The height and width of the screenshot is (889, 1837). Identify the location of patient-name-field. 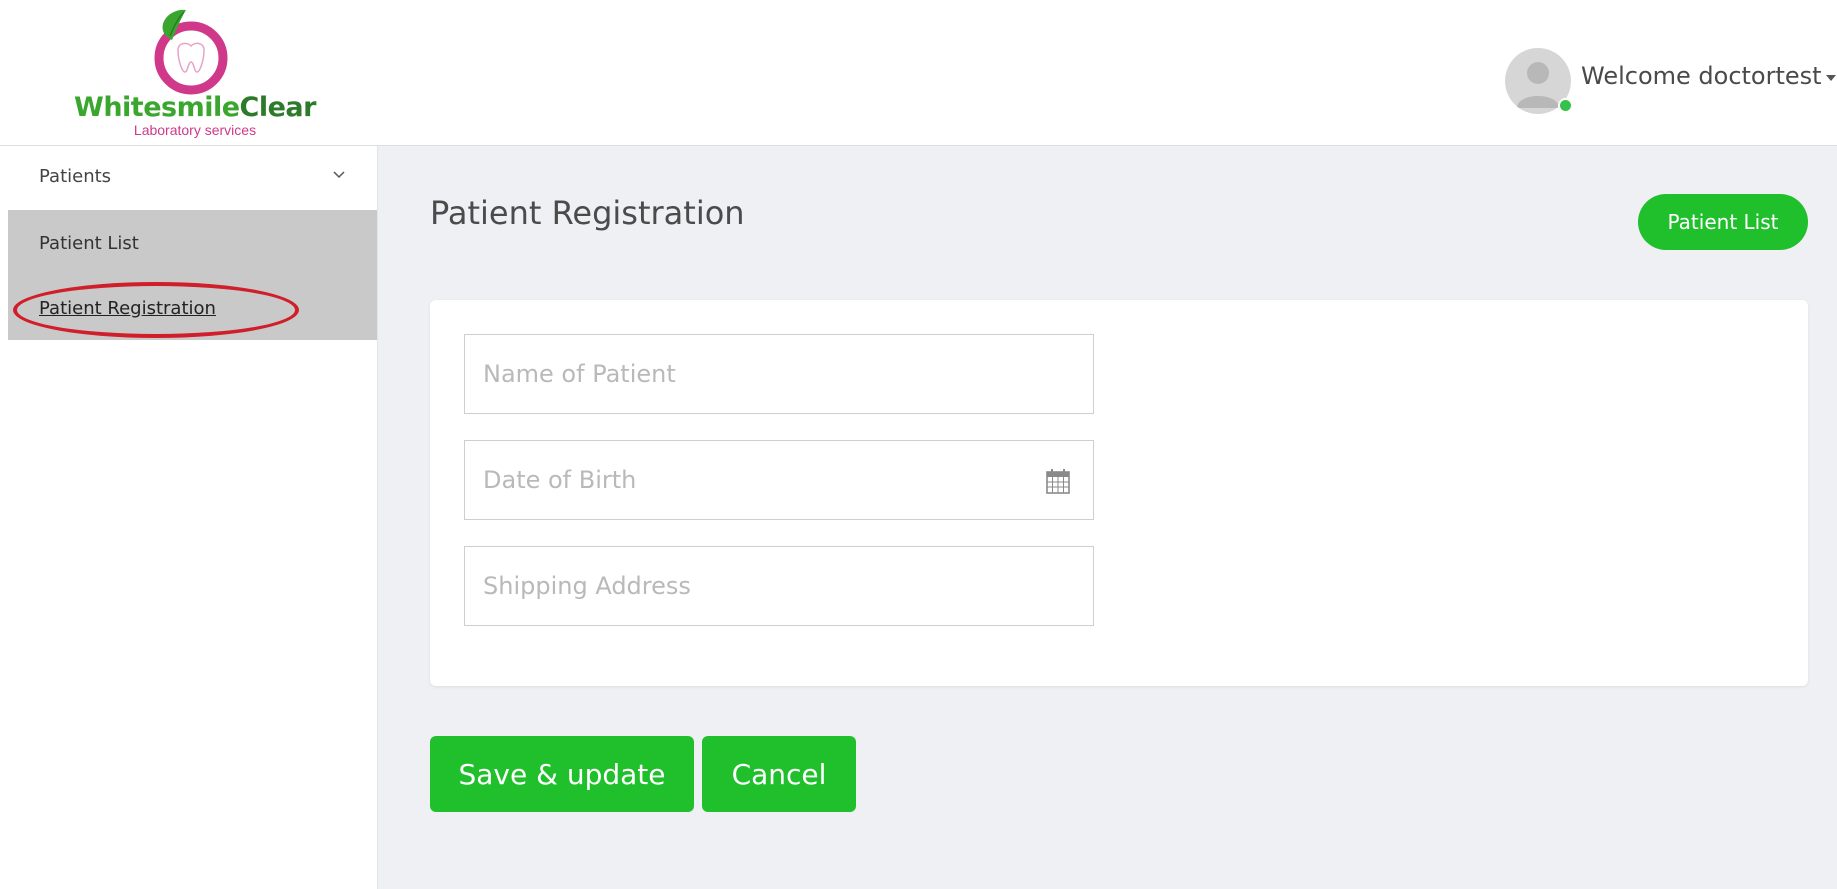
(779, 374).